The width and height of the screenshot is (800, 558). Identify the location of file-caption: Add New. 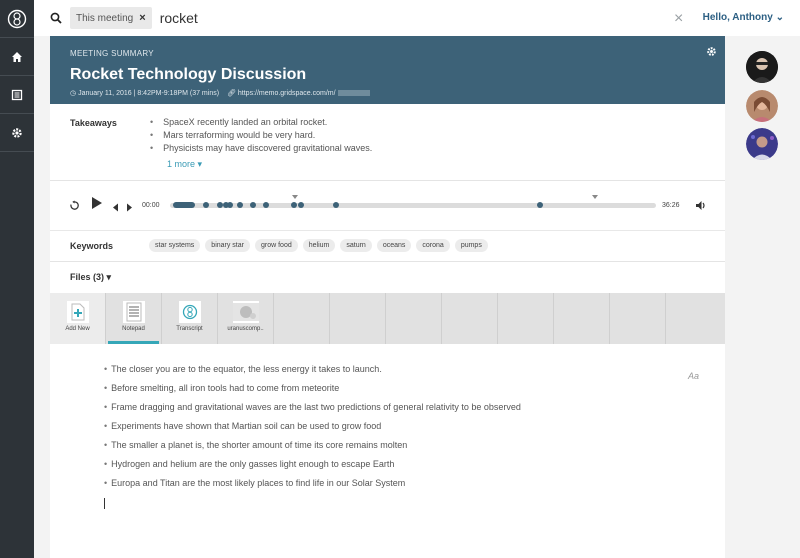
(77, 329).